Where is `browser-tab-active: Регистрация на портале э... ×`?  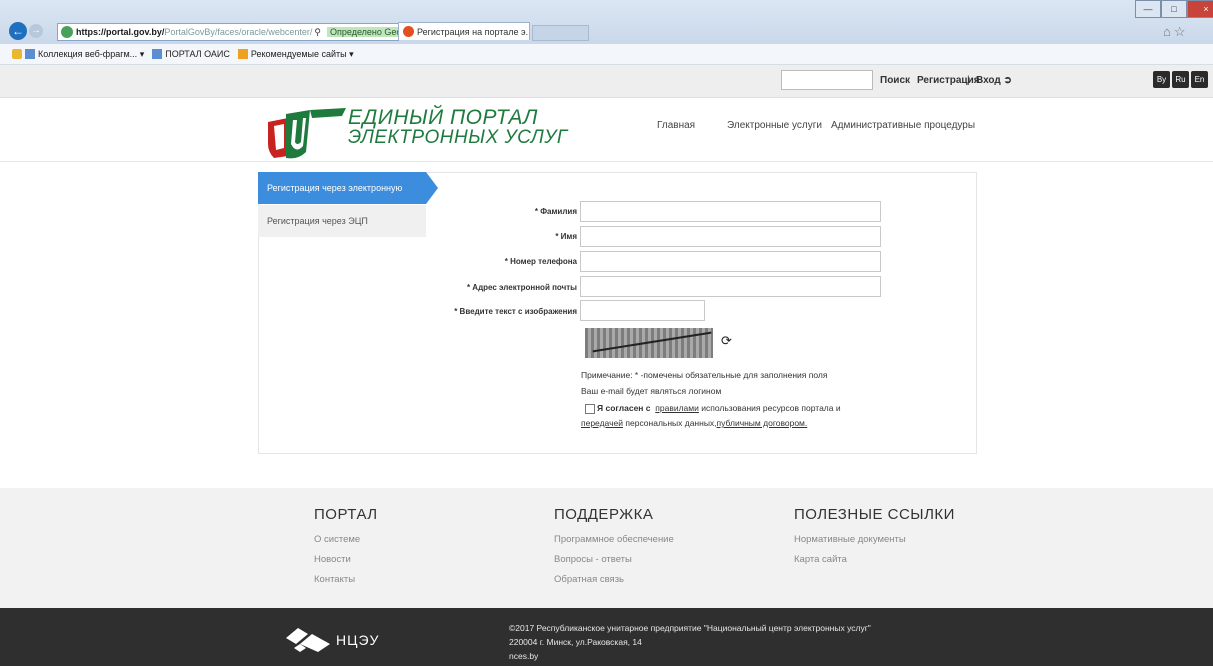
browser-tab-active: Регистрация на портале э... × is located at coordinates (464, 31).